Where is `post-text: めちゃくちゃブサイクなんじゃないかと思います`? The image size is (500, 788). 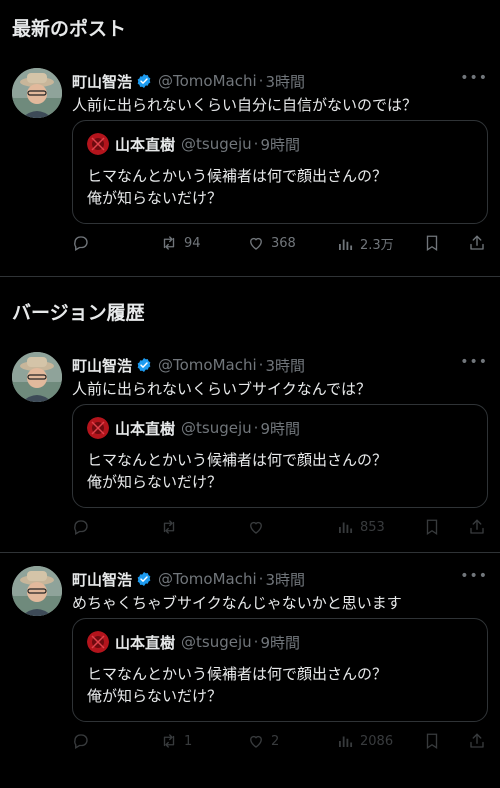
post-text: めちゃくちゃブサイクなんじゃないかと思います is located at coordinates (237, 603).